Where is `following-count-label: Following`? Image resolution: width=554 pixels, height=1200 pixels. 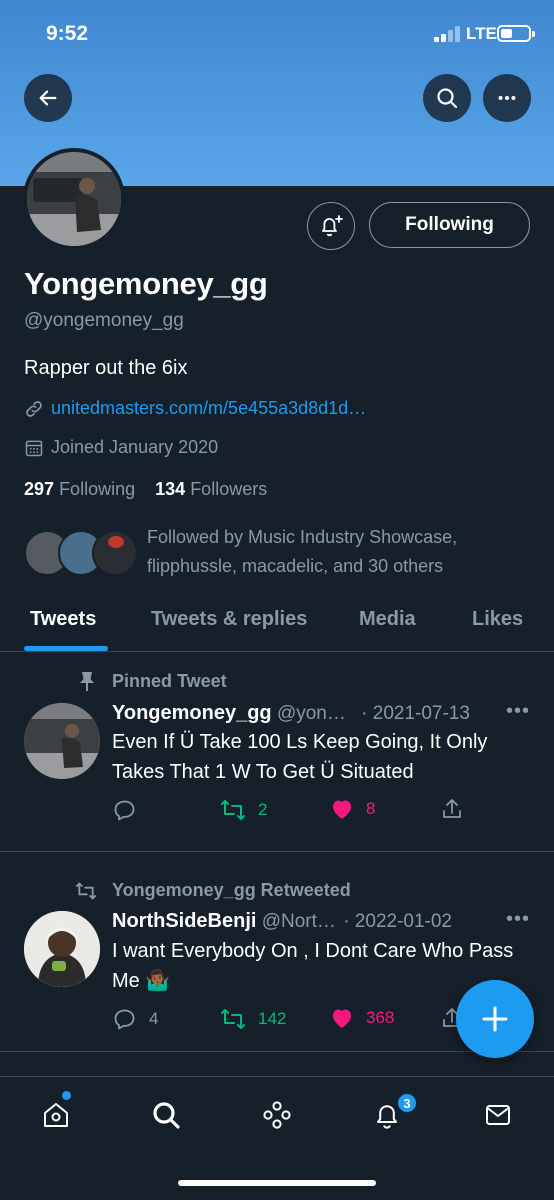
following-count-label: Following is located at coordinates (97, 489).